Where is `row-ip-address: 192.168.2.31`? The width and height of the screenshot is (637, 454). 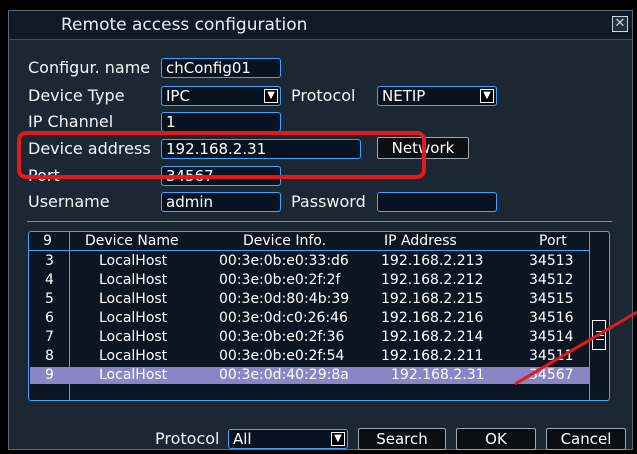
row-ip-address: 192.168.2.31 is located at coordinates (438, 375).